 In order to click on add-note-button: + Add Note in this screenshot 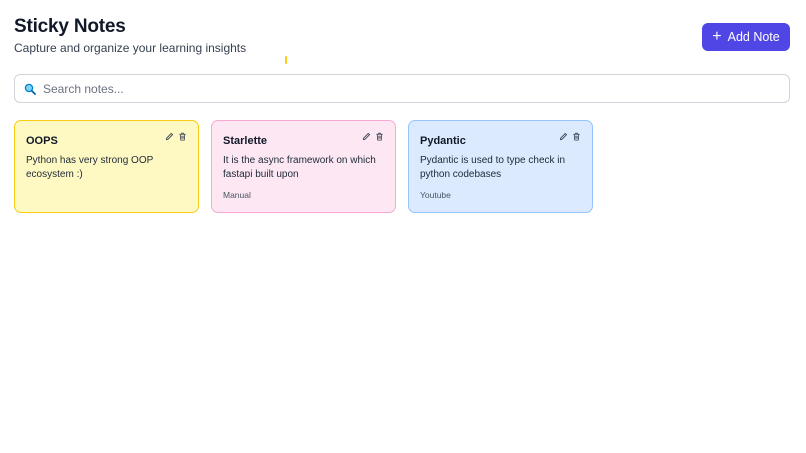, I will do `click(746, 37)`.